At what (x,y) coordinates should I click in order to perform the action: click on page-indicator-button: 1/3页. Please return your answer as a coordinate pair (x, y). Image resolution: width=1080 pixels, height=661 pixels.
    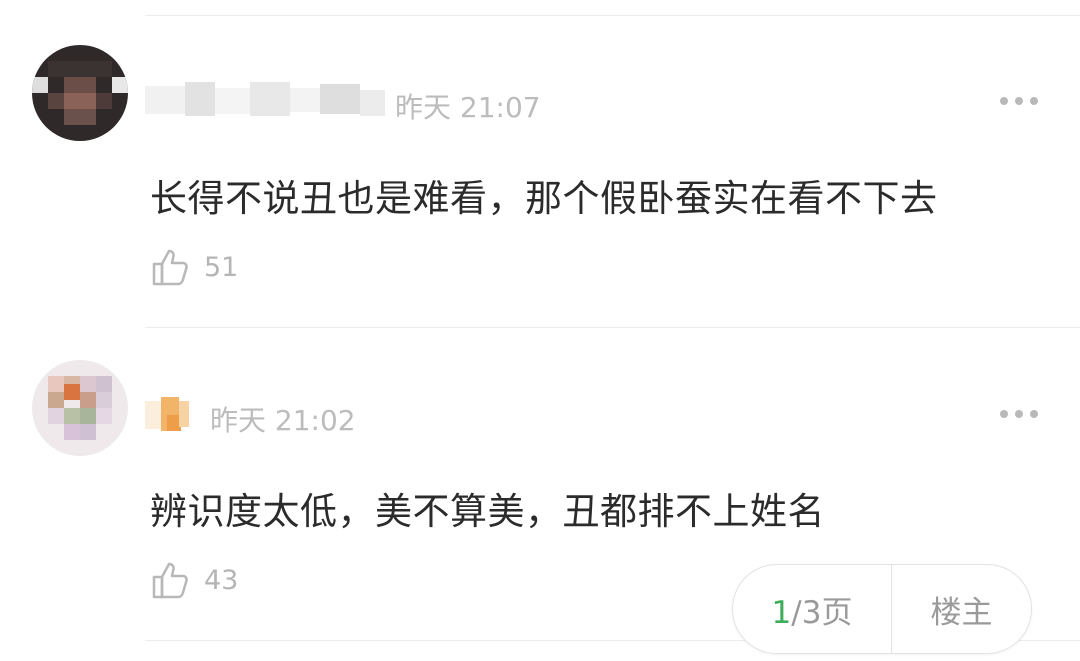
    Looking at the image, I should click on (812, 609).